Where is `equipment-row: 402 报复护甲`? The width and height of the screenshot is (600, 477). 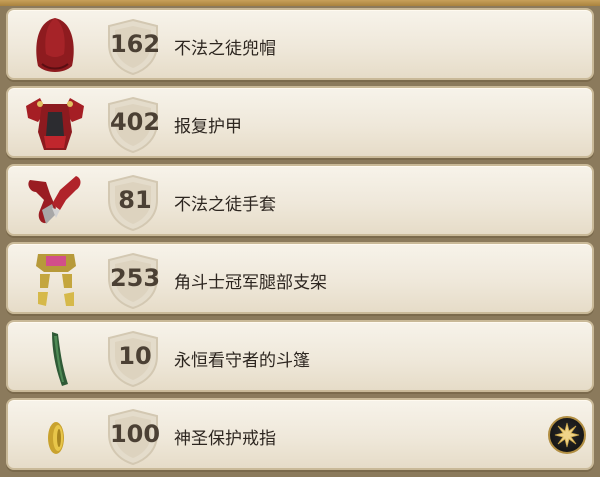
equipment-row: 402 报复护甲 is located at coordinates (300, 122).